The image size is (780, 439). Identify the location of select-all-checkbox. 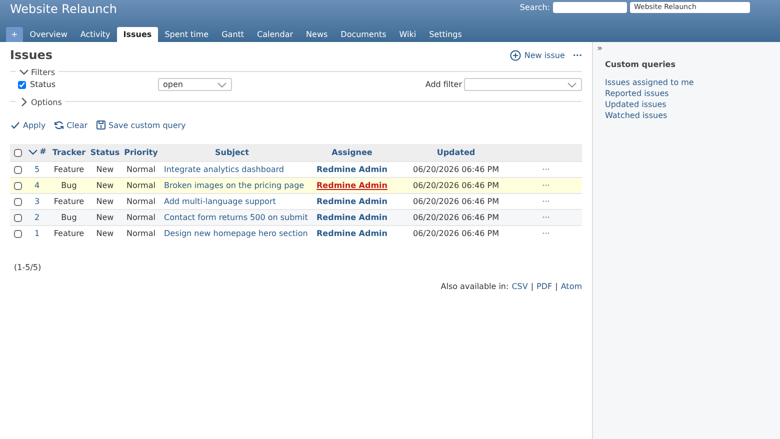
(18, 152).